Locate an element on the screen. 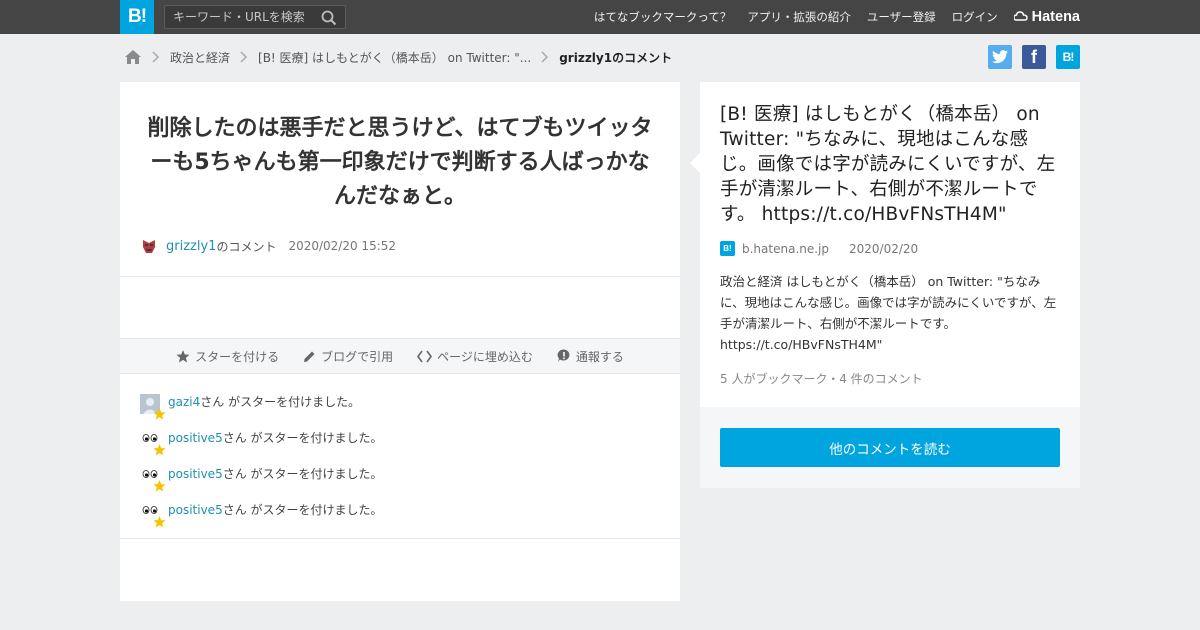 The image size is (1200, 630). entry-source: B! b.hatena.ne.jp 2020/02/20 is located at coordinates (819, 248).